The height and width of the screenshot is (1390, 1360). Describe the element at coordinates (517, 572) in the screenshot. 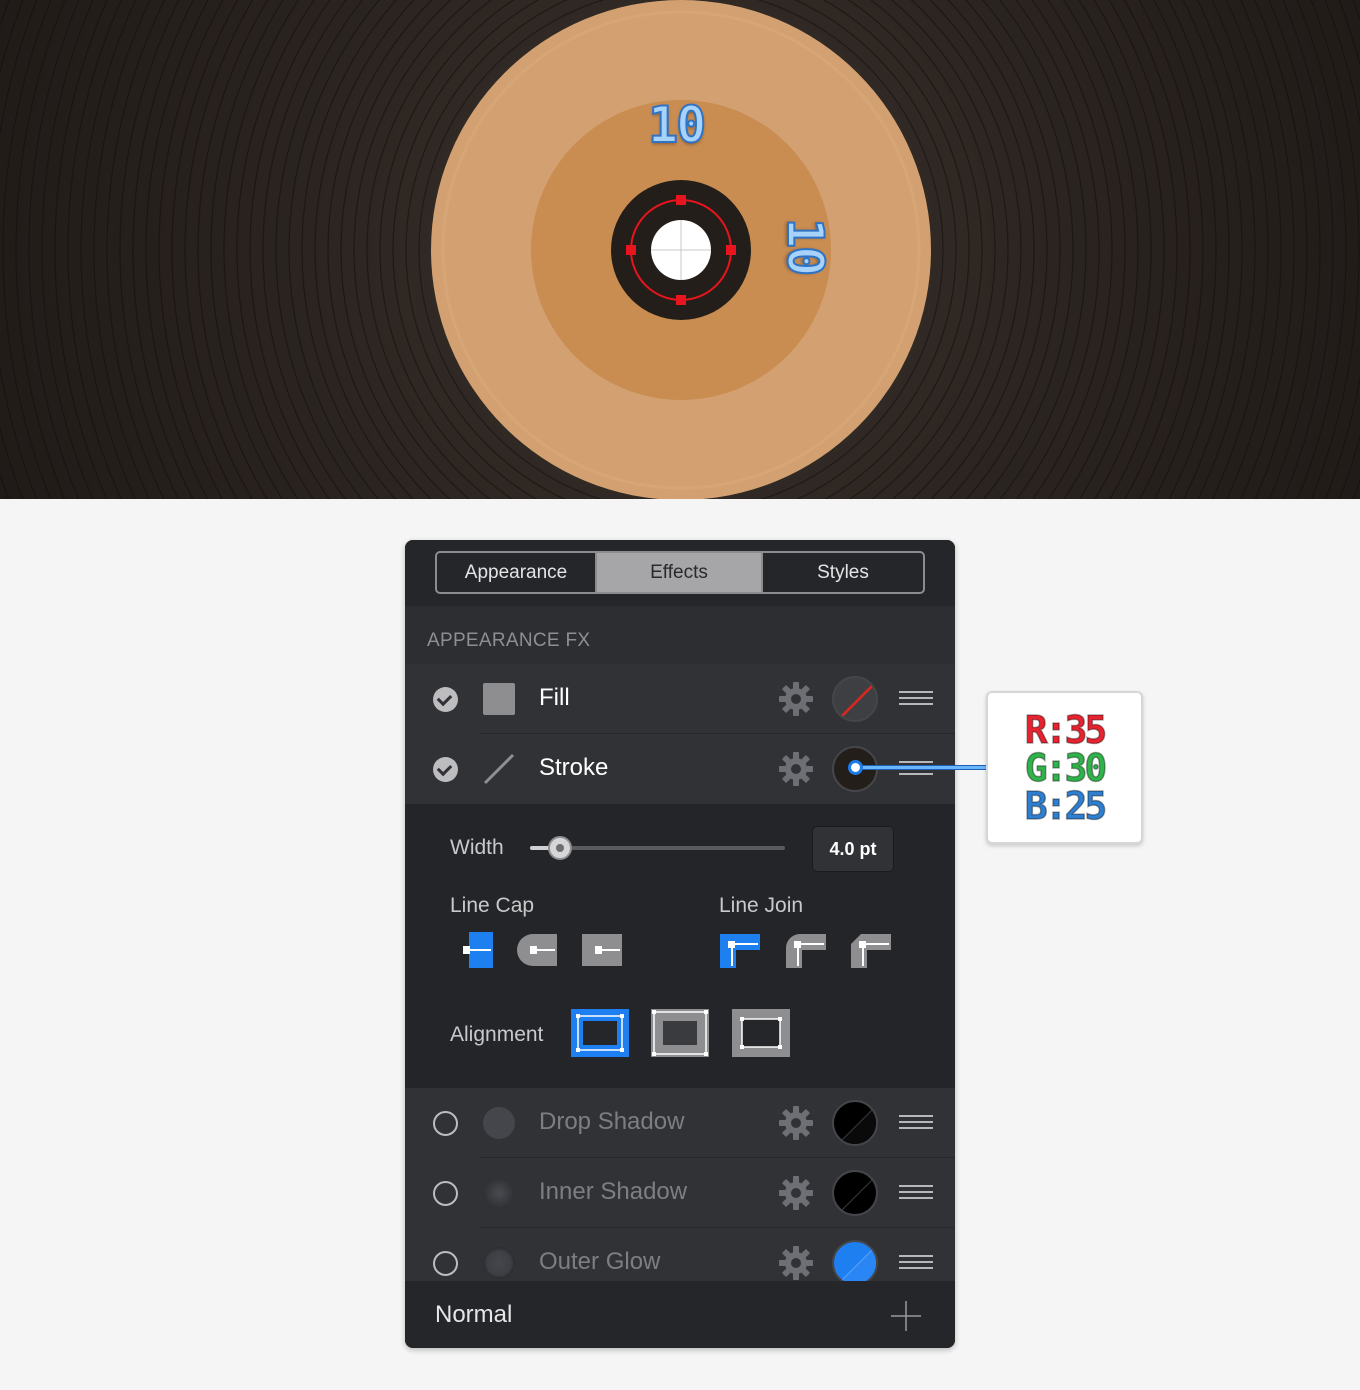

I see `tab-appearance: Appearance` at that location.